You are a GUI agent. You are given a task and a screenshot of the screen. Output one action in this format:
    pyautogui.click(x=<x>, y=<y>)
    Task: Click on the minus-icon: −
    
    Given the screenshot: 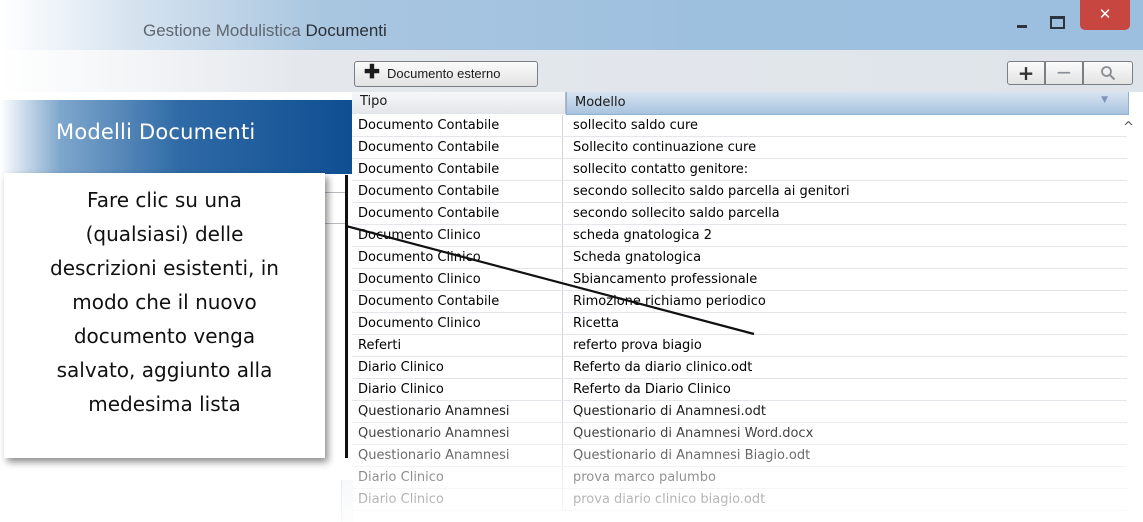 What is the action you would take?
    pyautogui.click(x=1064, y=72)
    